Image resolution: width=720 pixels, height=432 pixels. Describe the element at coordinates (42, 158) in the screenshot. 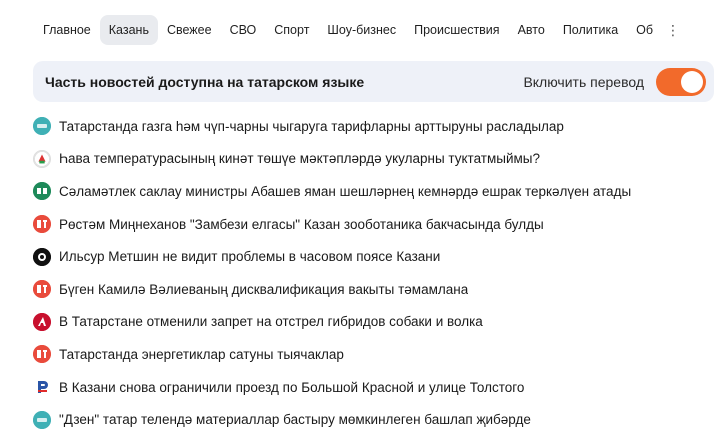

I see `city-emblem-icon` at that location.